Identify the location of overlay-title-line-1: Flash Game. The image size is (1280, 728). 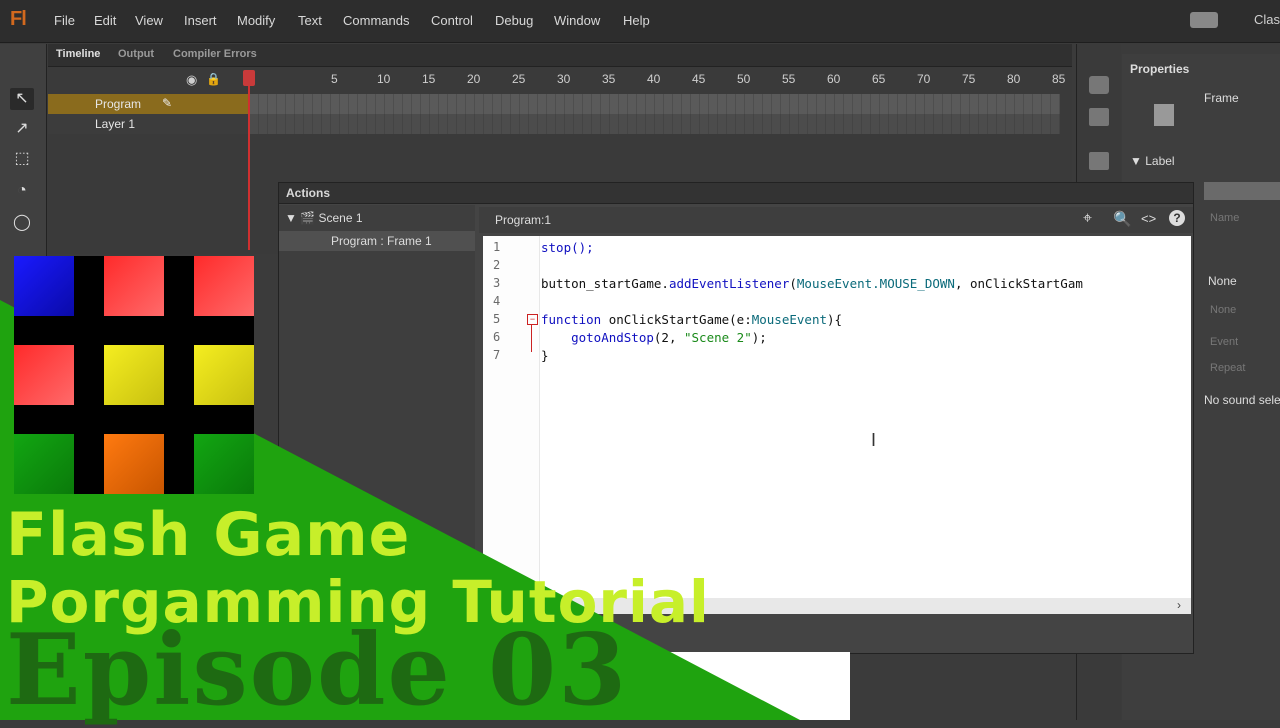
(208, 535).